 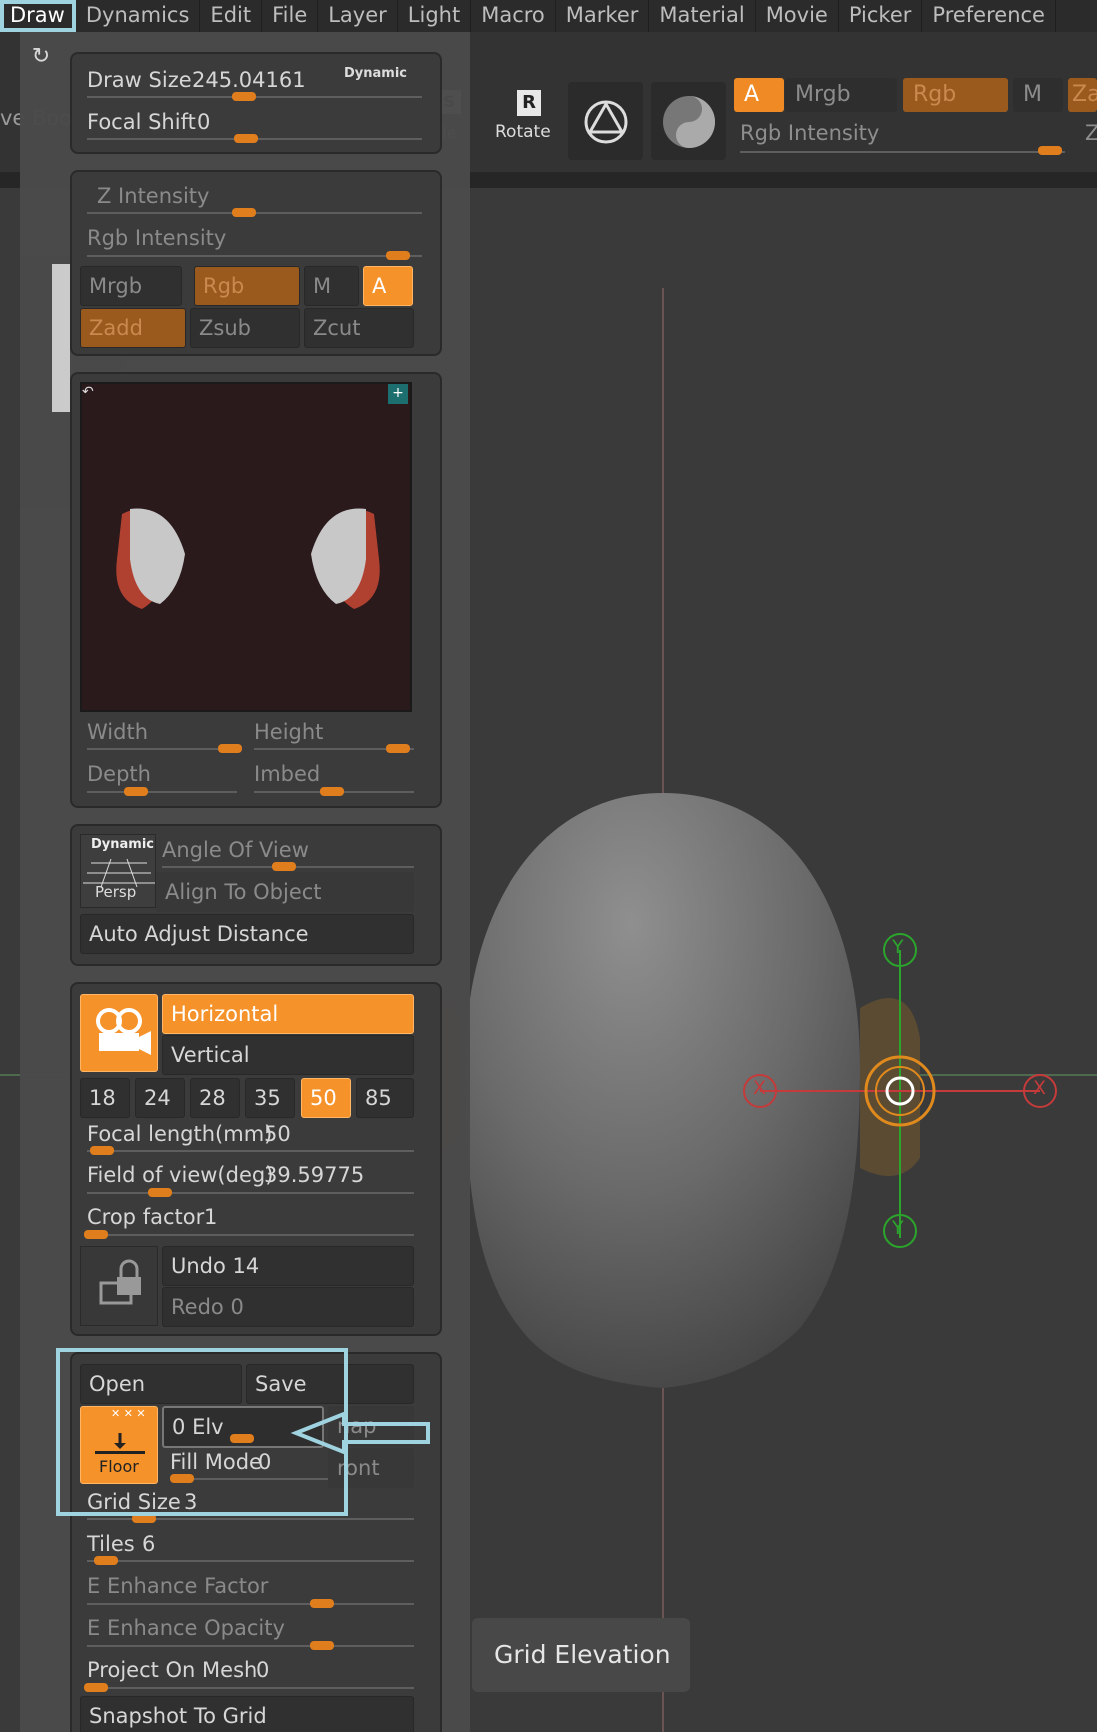 What do you see at coordinates (529, 103) in the screenshot?
I see `rotate-icon: R` at bounding box center [529, 103].